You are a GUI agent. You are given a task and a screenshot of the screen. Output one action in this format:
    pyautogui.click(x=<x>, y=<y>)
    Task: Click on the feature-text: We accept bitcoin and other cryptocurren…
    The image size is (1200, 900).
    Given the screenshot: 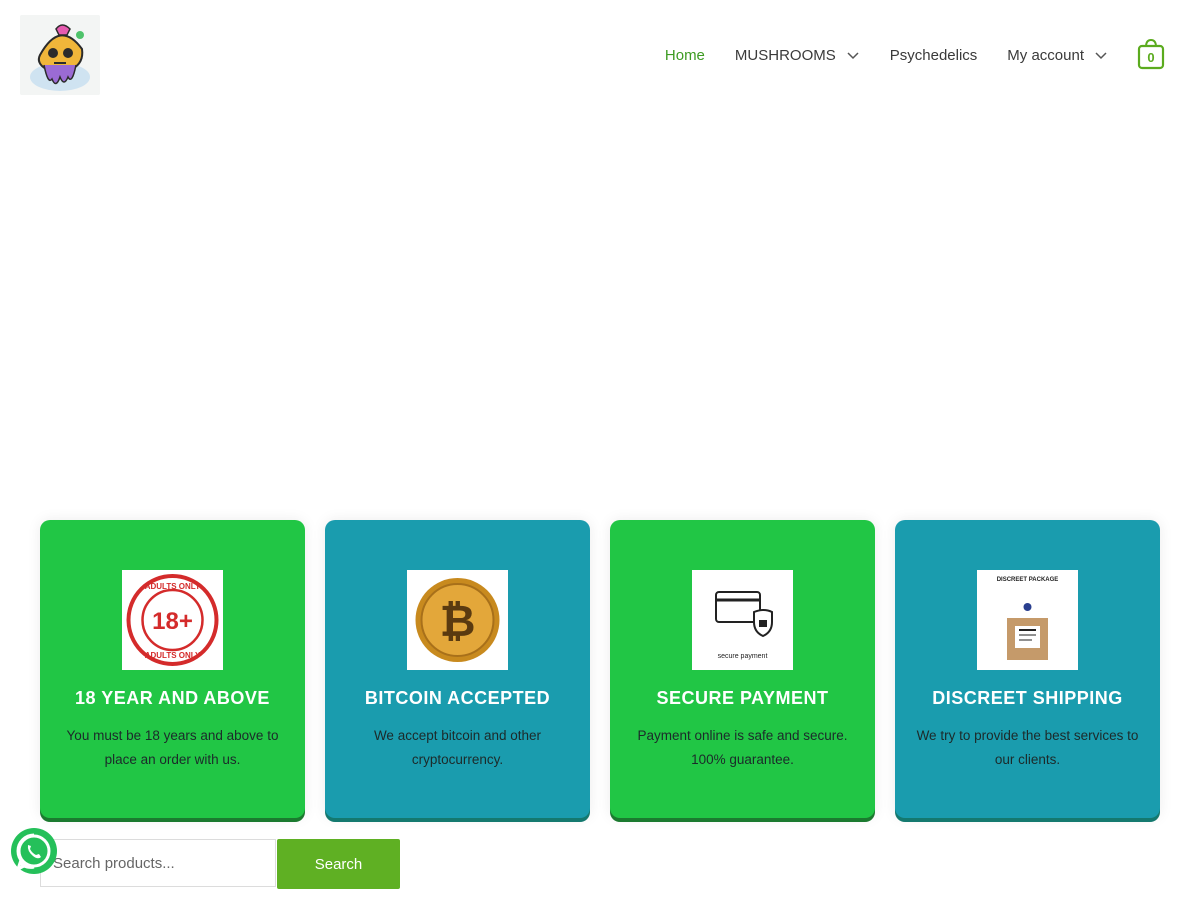 What is the action you would take?
    pyautogui.click(x=457, y=747)
    